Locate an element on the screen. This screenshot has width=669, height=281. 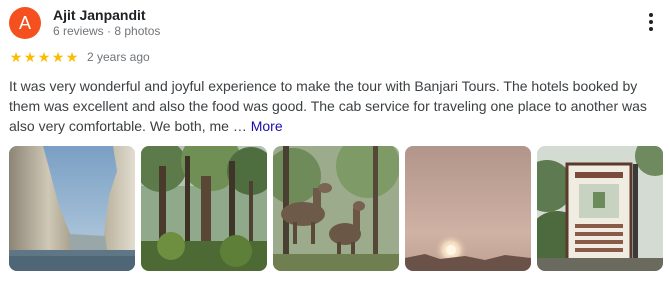
review-photo-signboard is located at coordinates (600, 208).